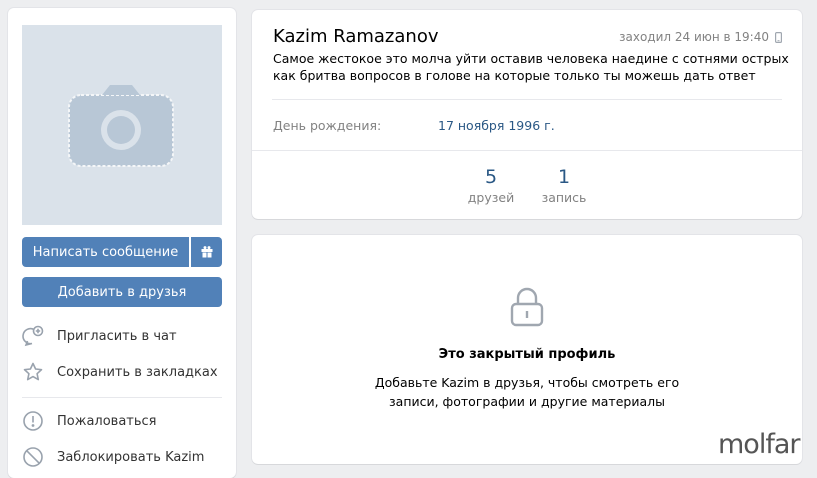 Image resolution: width=817 pixels, height=478 pixels. Describe the element at coordinates (527, 99) in the screenshot. I see `status-divider` at that location.